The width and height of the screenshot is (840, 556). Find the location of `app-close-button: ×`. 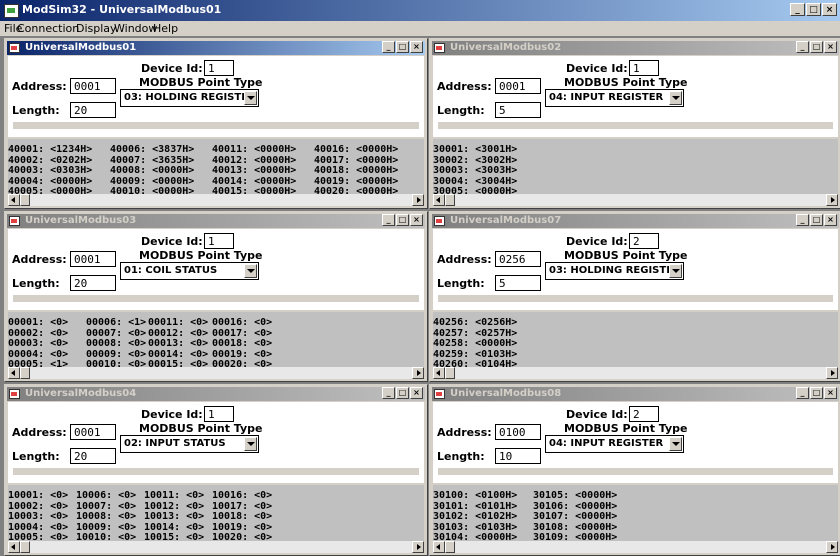

app-close-button: × is located at coordinates (829, 9).